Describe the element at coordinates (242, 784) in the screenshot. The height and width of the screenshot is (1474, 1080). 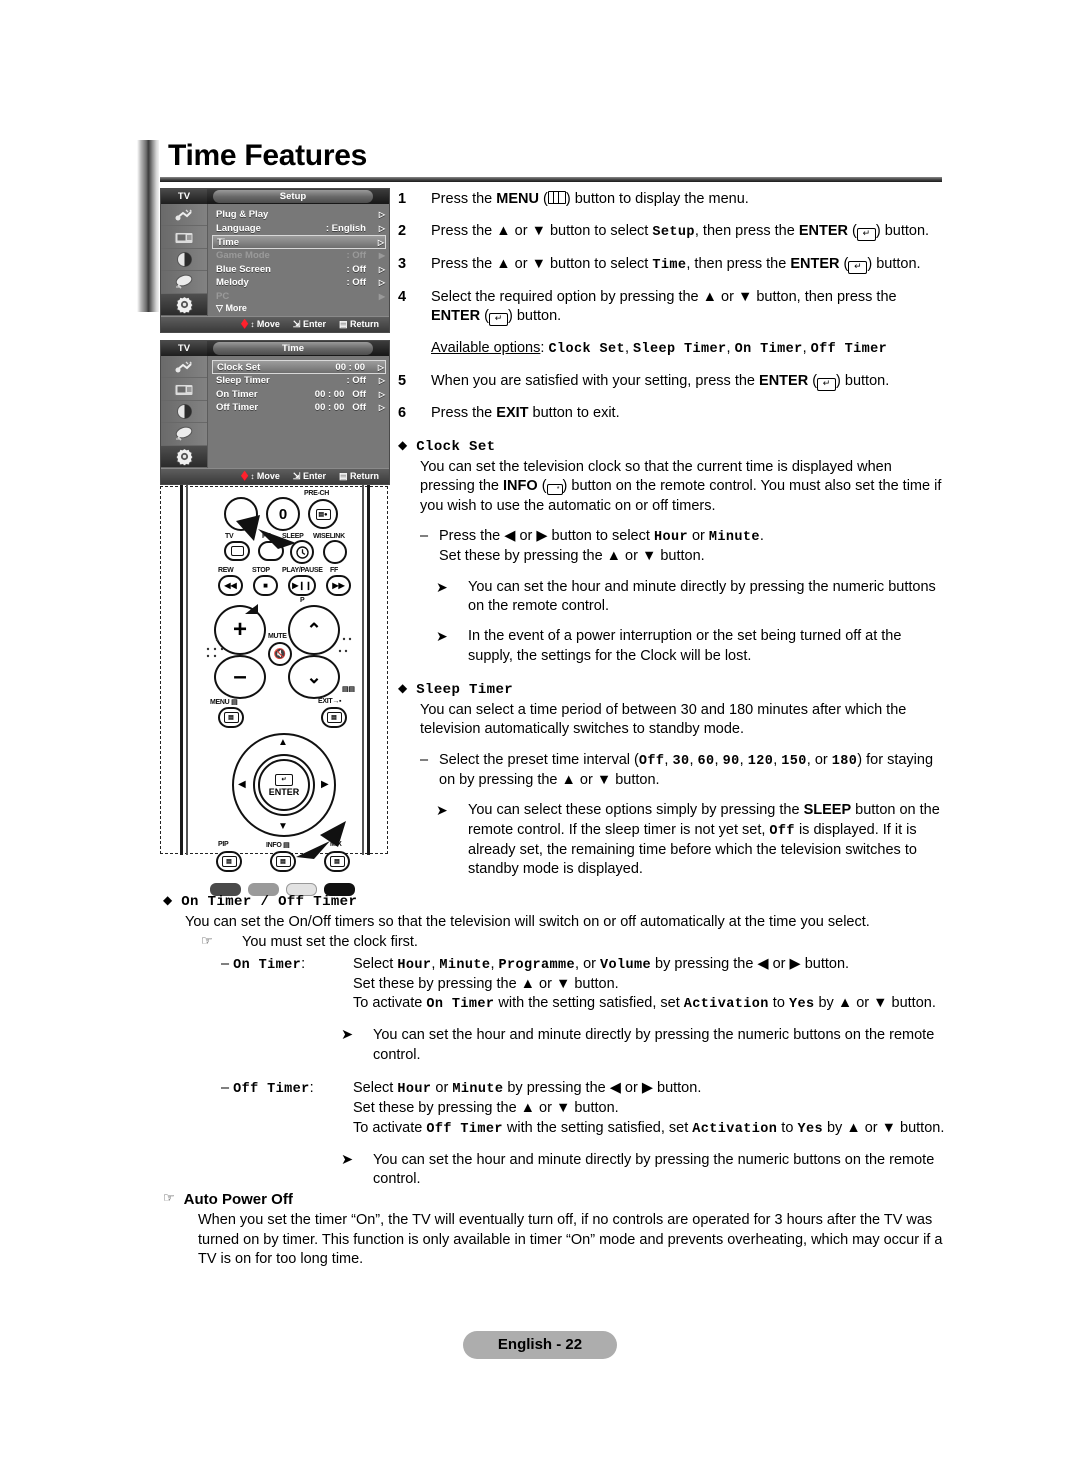
I see `dpad-left-icon: ◀` at that location.